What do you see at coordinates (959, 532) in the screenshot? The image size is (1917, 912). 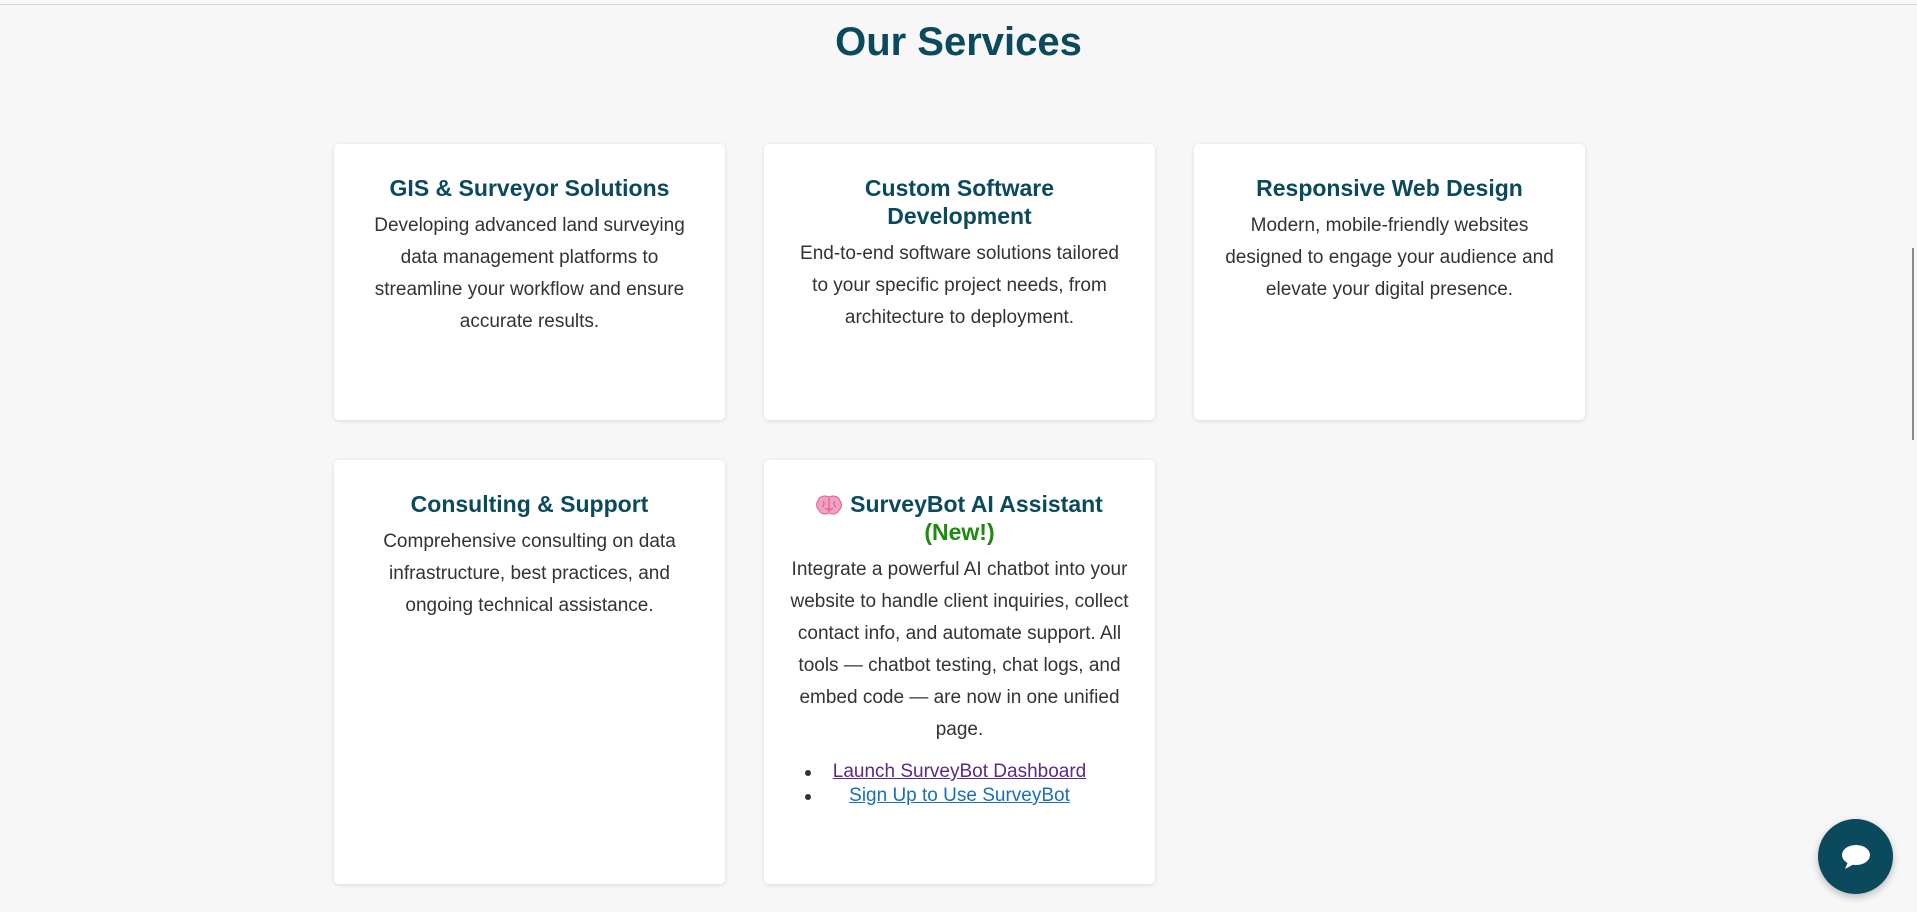 I see `new-badge: (New!)` at bounding box center [959, 532].